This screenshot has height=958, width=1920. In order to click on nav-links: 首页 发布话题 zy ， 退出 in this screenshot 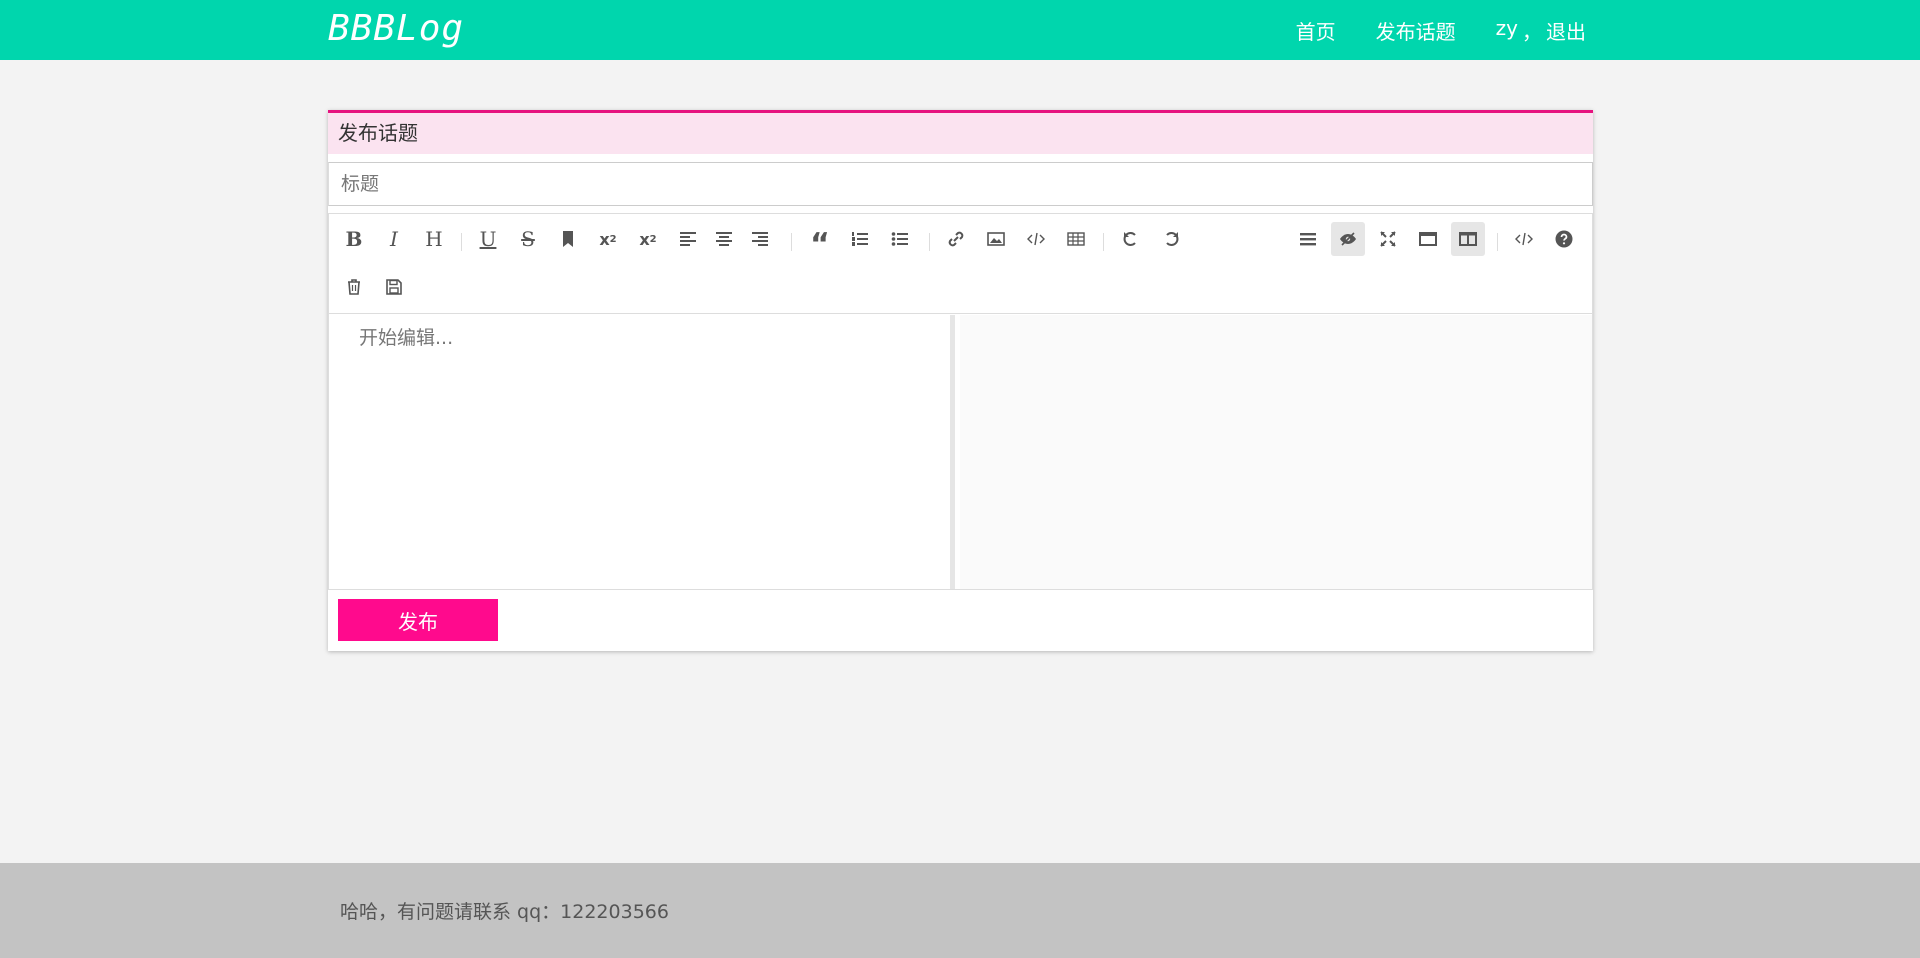, I will do `click(1421, 30)`.